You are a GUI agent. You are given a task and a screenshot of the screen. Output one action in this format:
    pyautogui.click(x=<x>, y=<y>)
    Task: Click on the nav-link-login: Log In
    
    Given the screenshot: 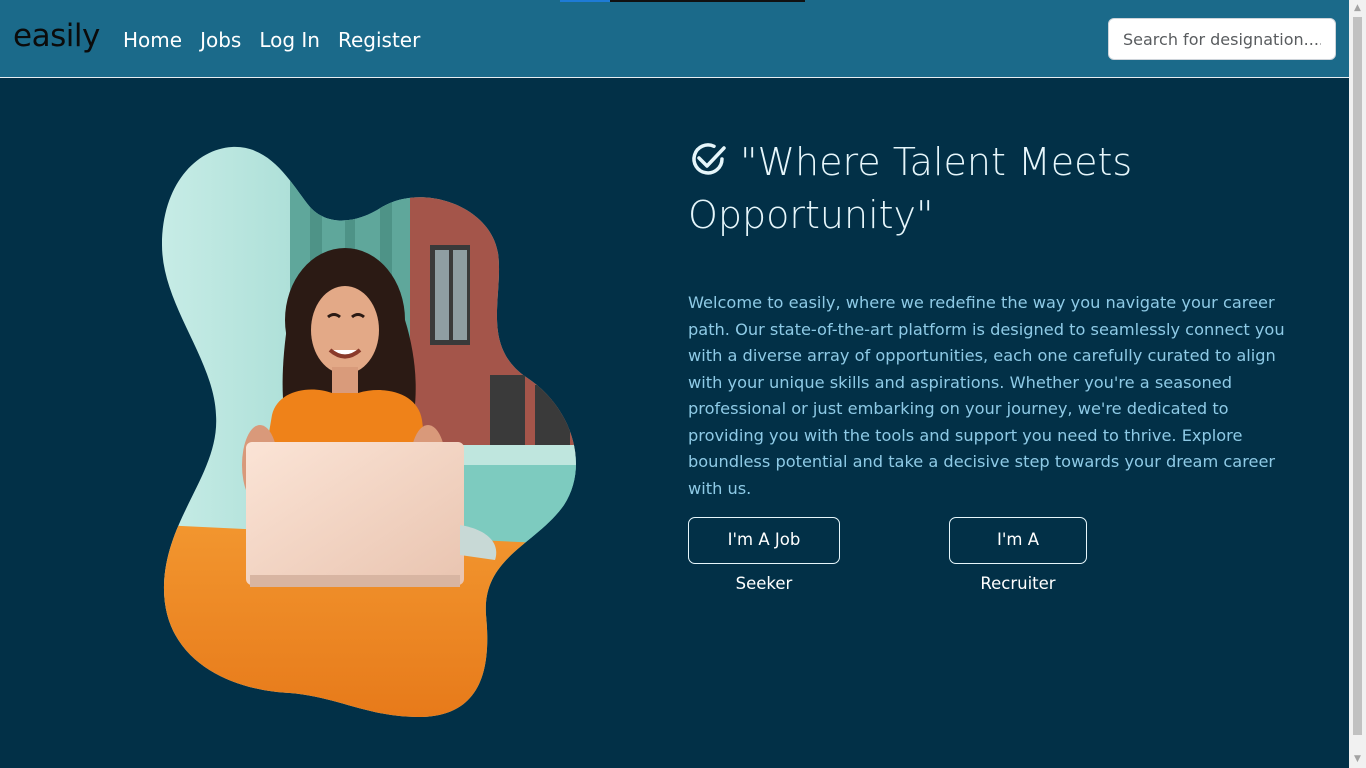 What is the action you would take?
    pyautogui.click(x=289, y=40)
    